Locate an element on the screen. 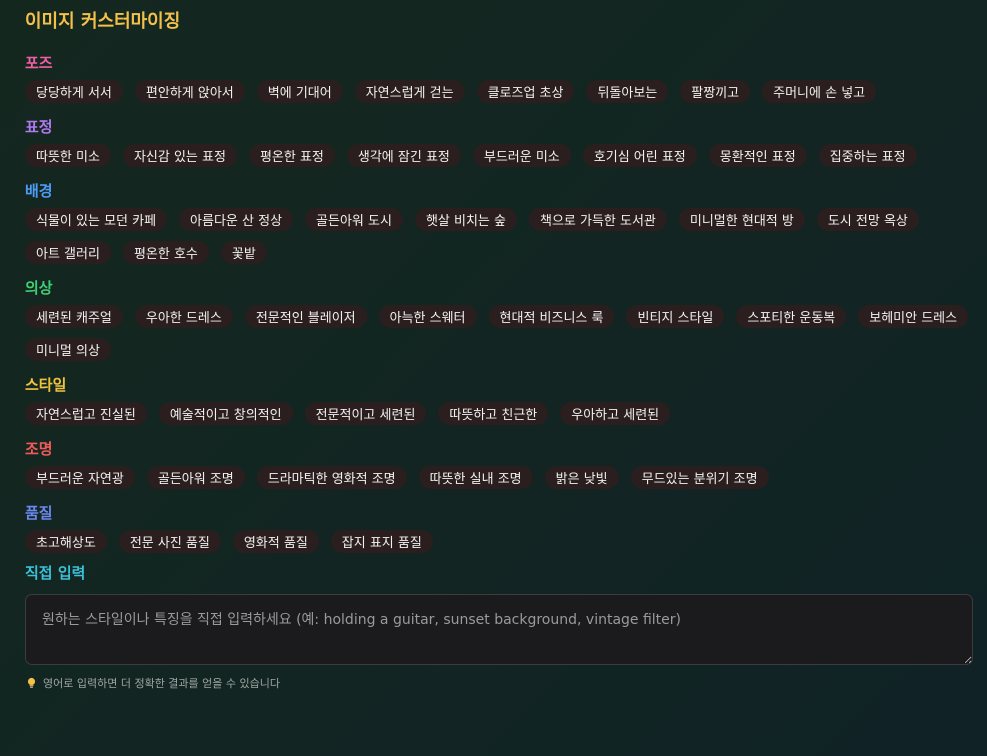  option-chip-expression: 호기심 어린 표정 is located at coordinates (639, 155).